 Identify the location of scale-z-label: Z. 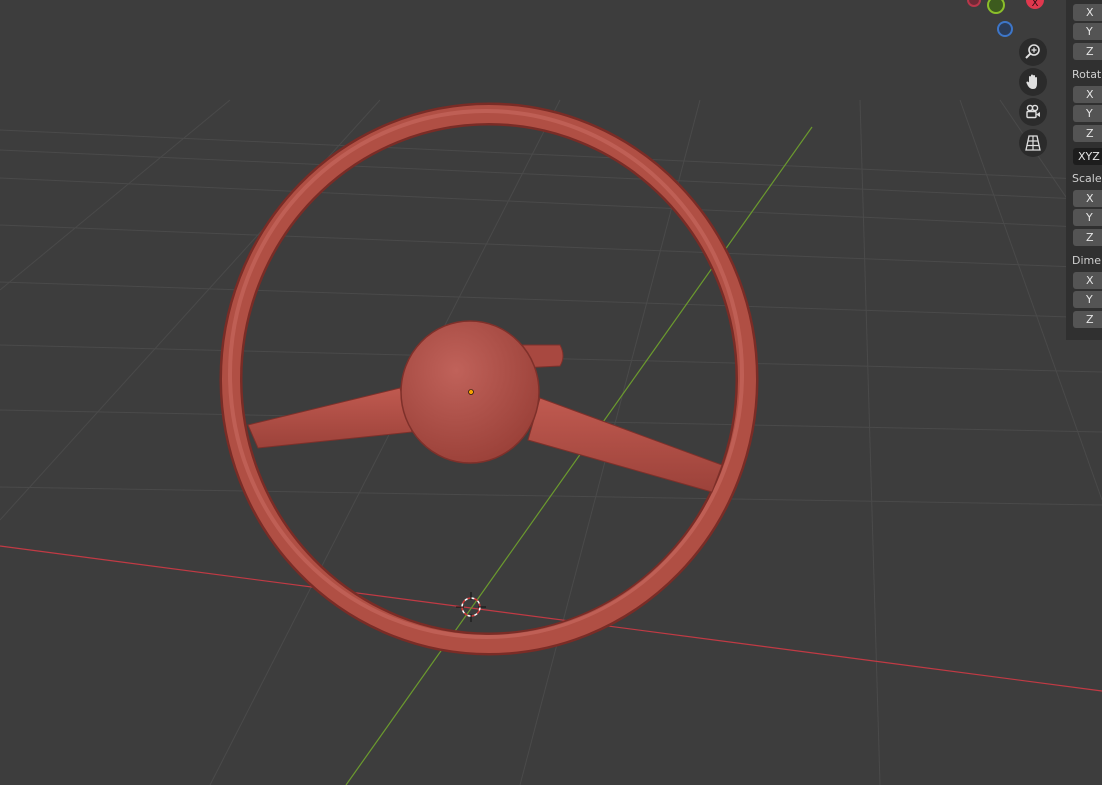
(1090, 237).